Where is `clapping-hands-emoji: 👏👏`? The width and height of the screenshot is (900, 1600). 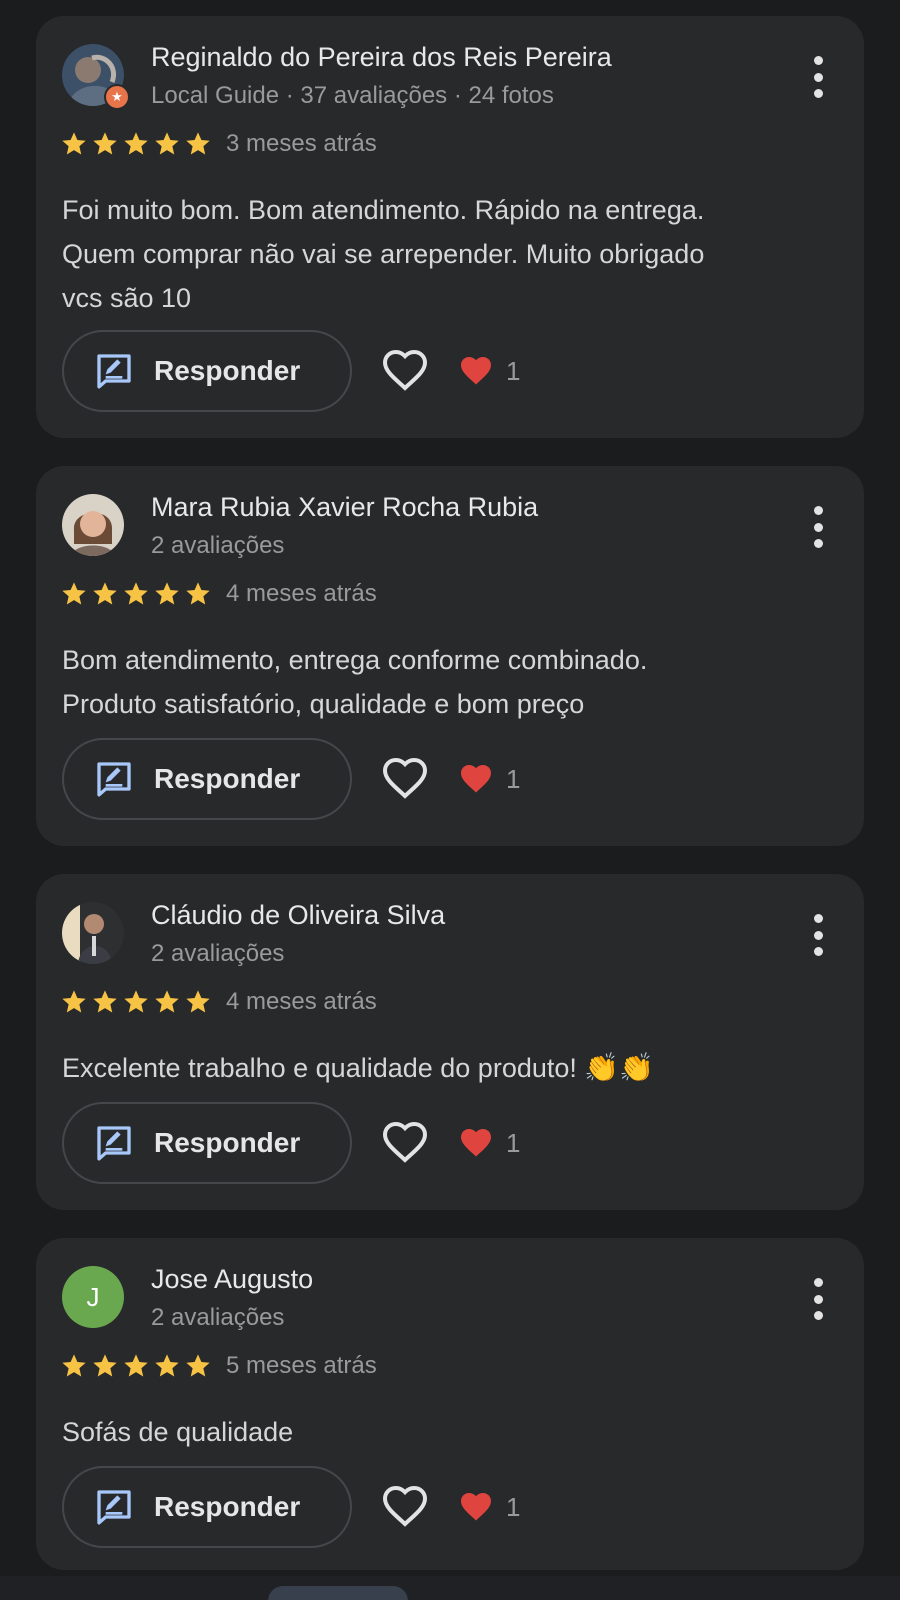
clapping-hands-emoji: 👏👏 is located at coordinates (619, 1067).